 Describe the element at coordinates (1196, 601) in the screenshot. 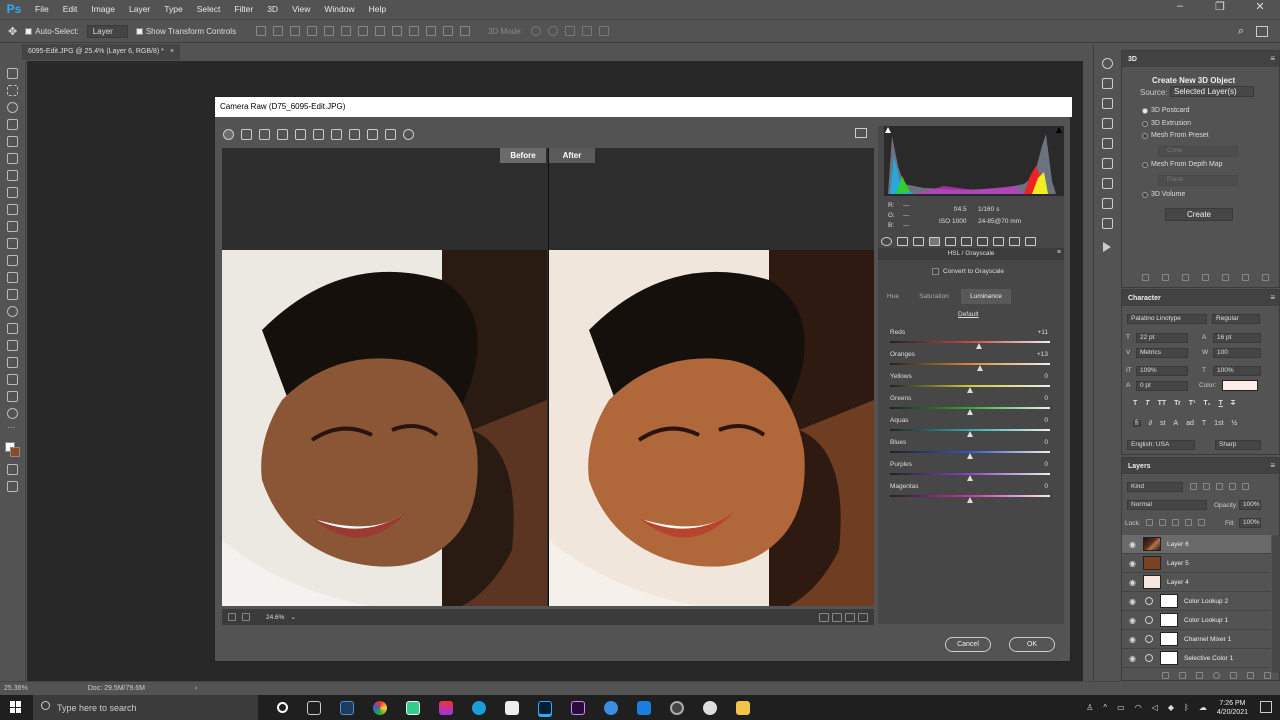

I see `layer-row: ◉ Color Lookup 2` at that location.